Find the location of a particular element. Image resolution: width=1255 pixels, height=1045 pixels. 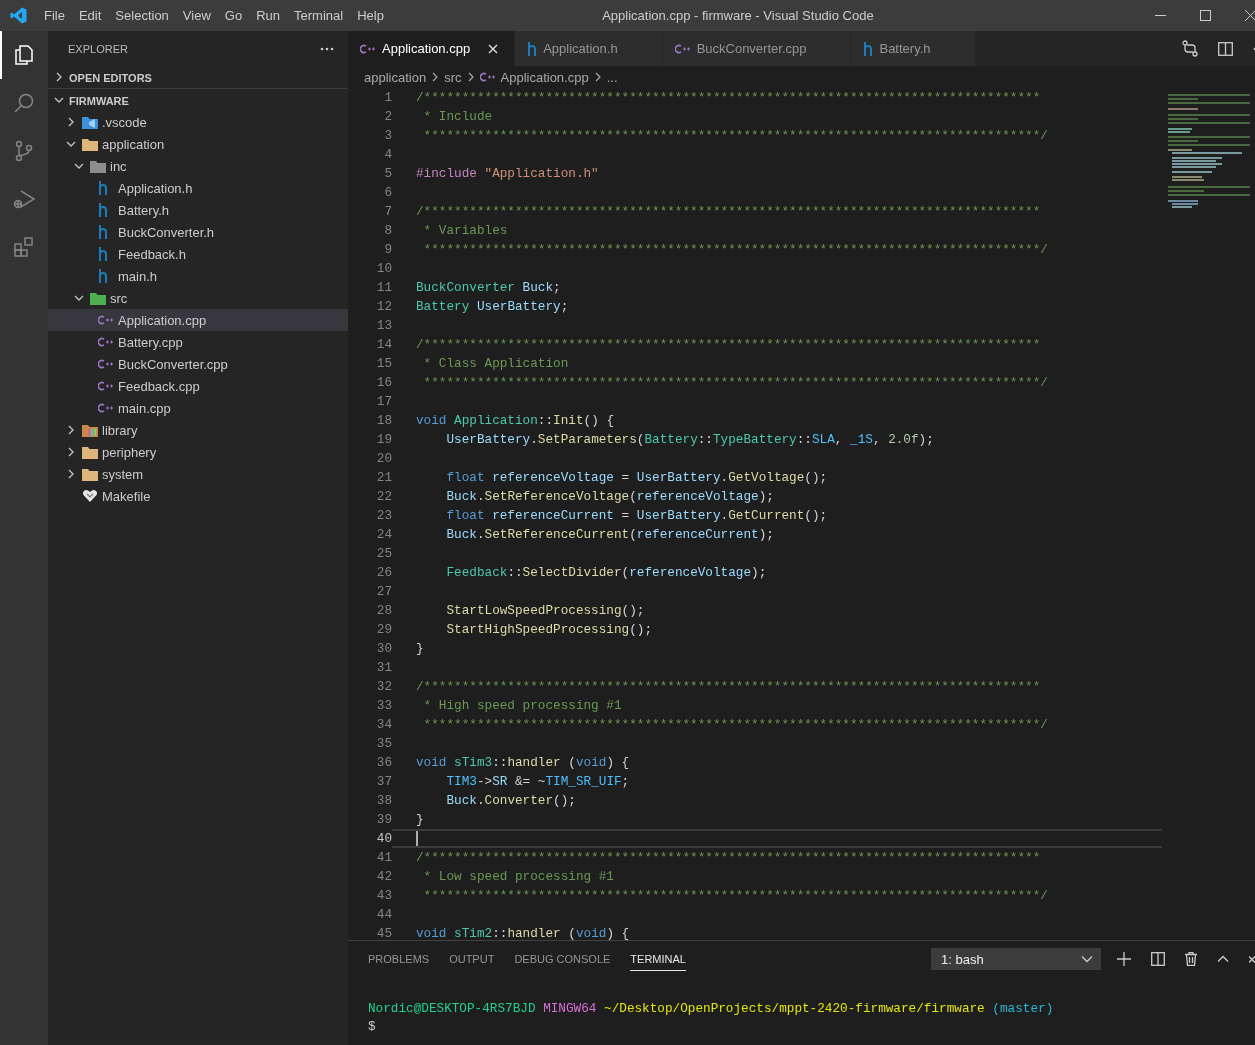

line-number: 10 is located at coordinates (383, 269).